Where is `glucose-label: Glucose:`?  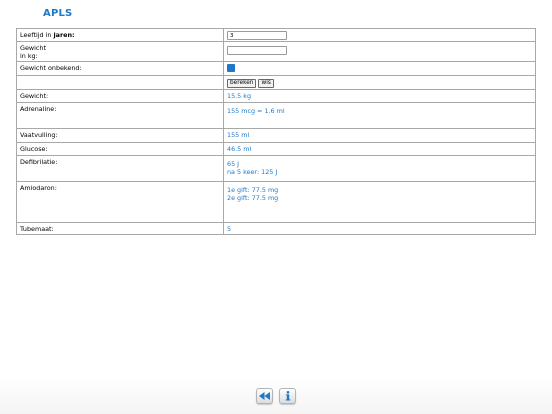 glucose-label: Glucose: is located at coordinates (120, 149).